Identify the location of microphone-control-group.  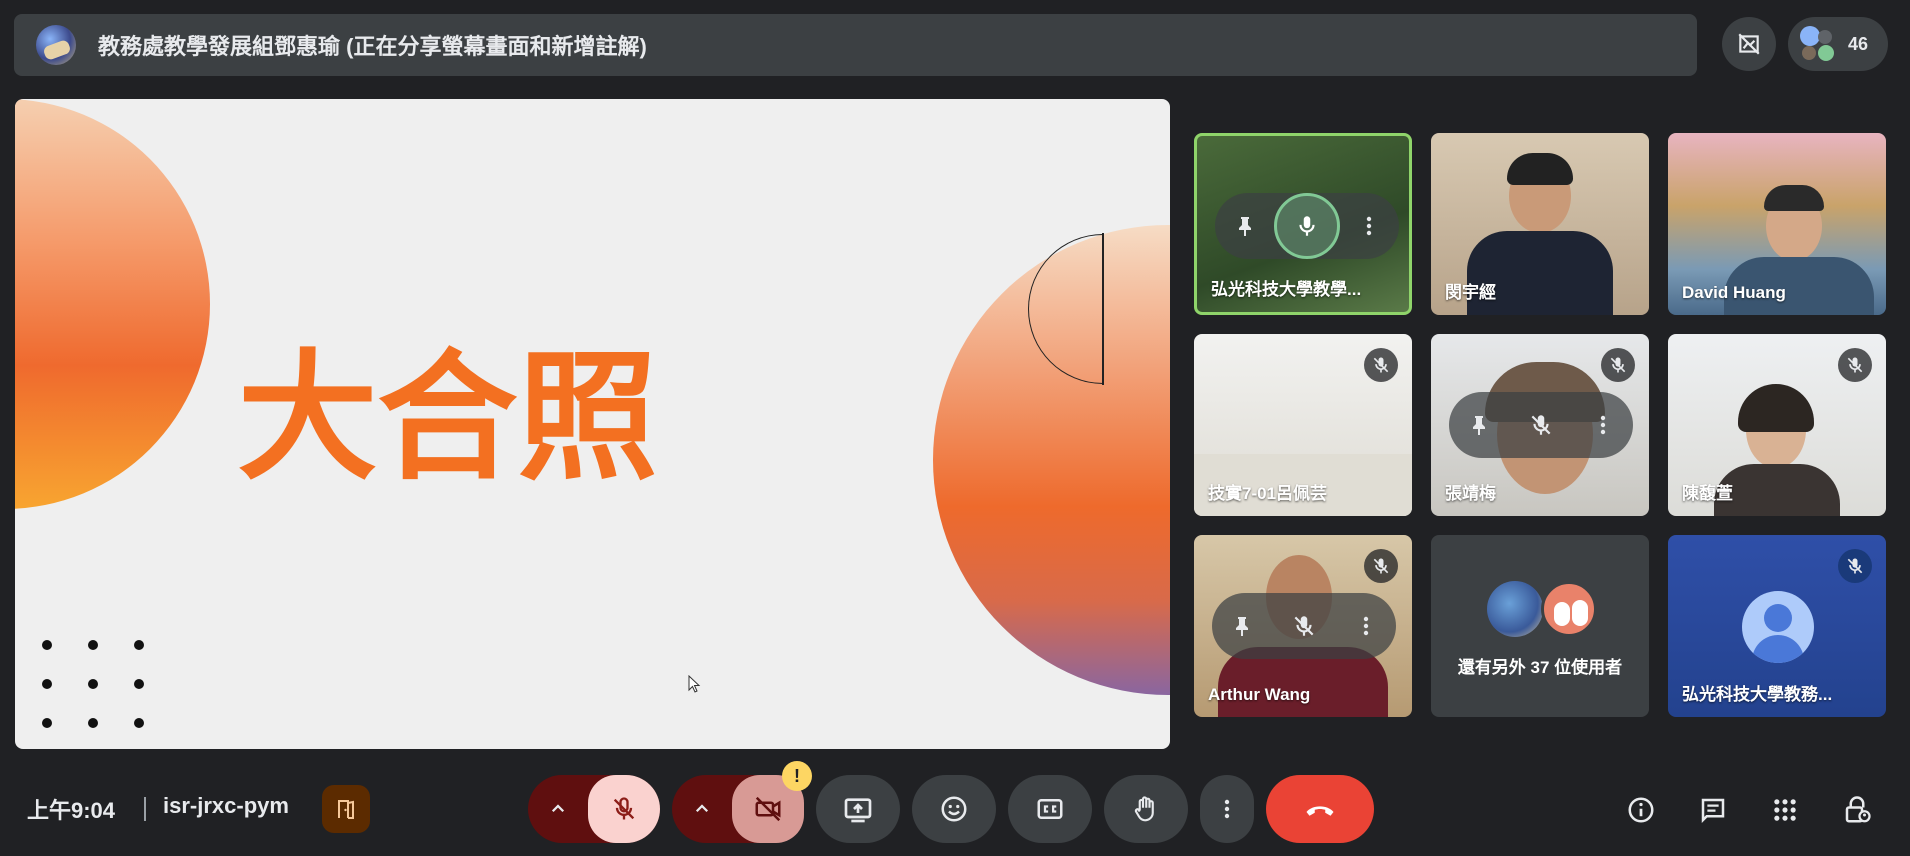
(594, 809).